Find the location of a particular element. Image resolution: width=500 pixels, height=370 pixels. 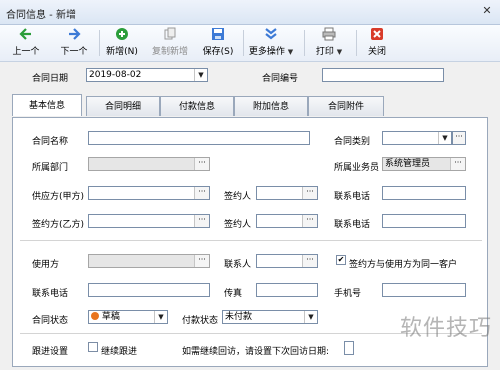

mobile-input is located at coordinates (424, 290).